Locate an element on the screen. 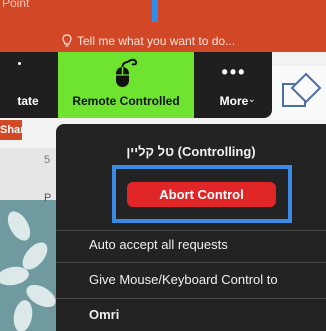 This screenshot has height=331, width=326. menu-item-give-control: Give Mouse/Keyboard Control to is located at coordinates (183, 279).